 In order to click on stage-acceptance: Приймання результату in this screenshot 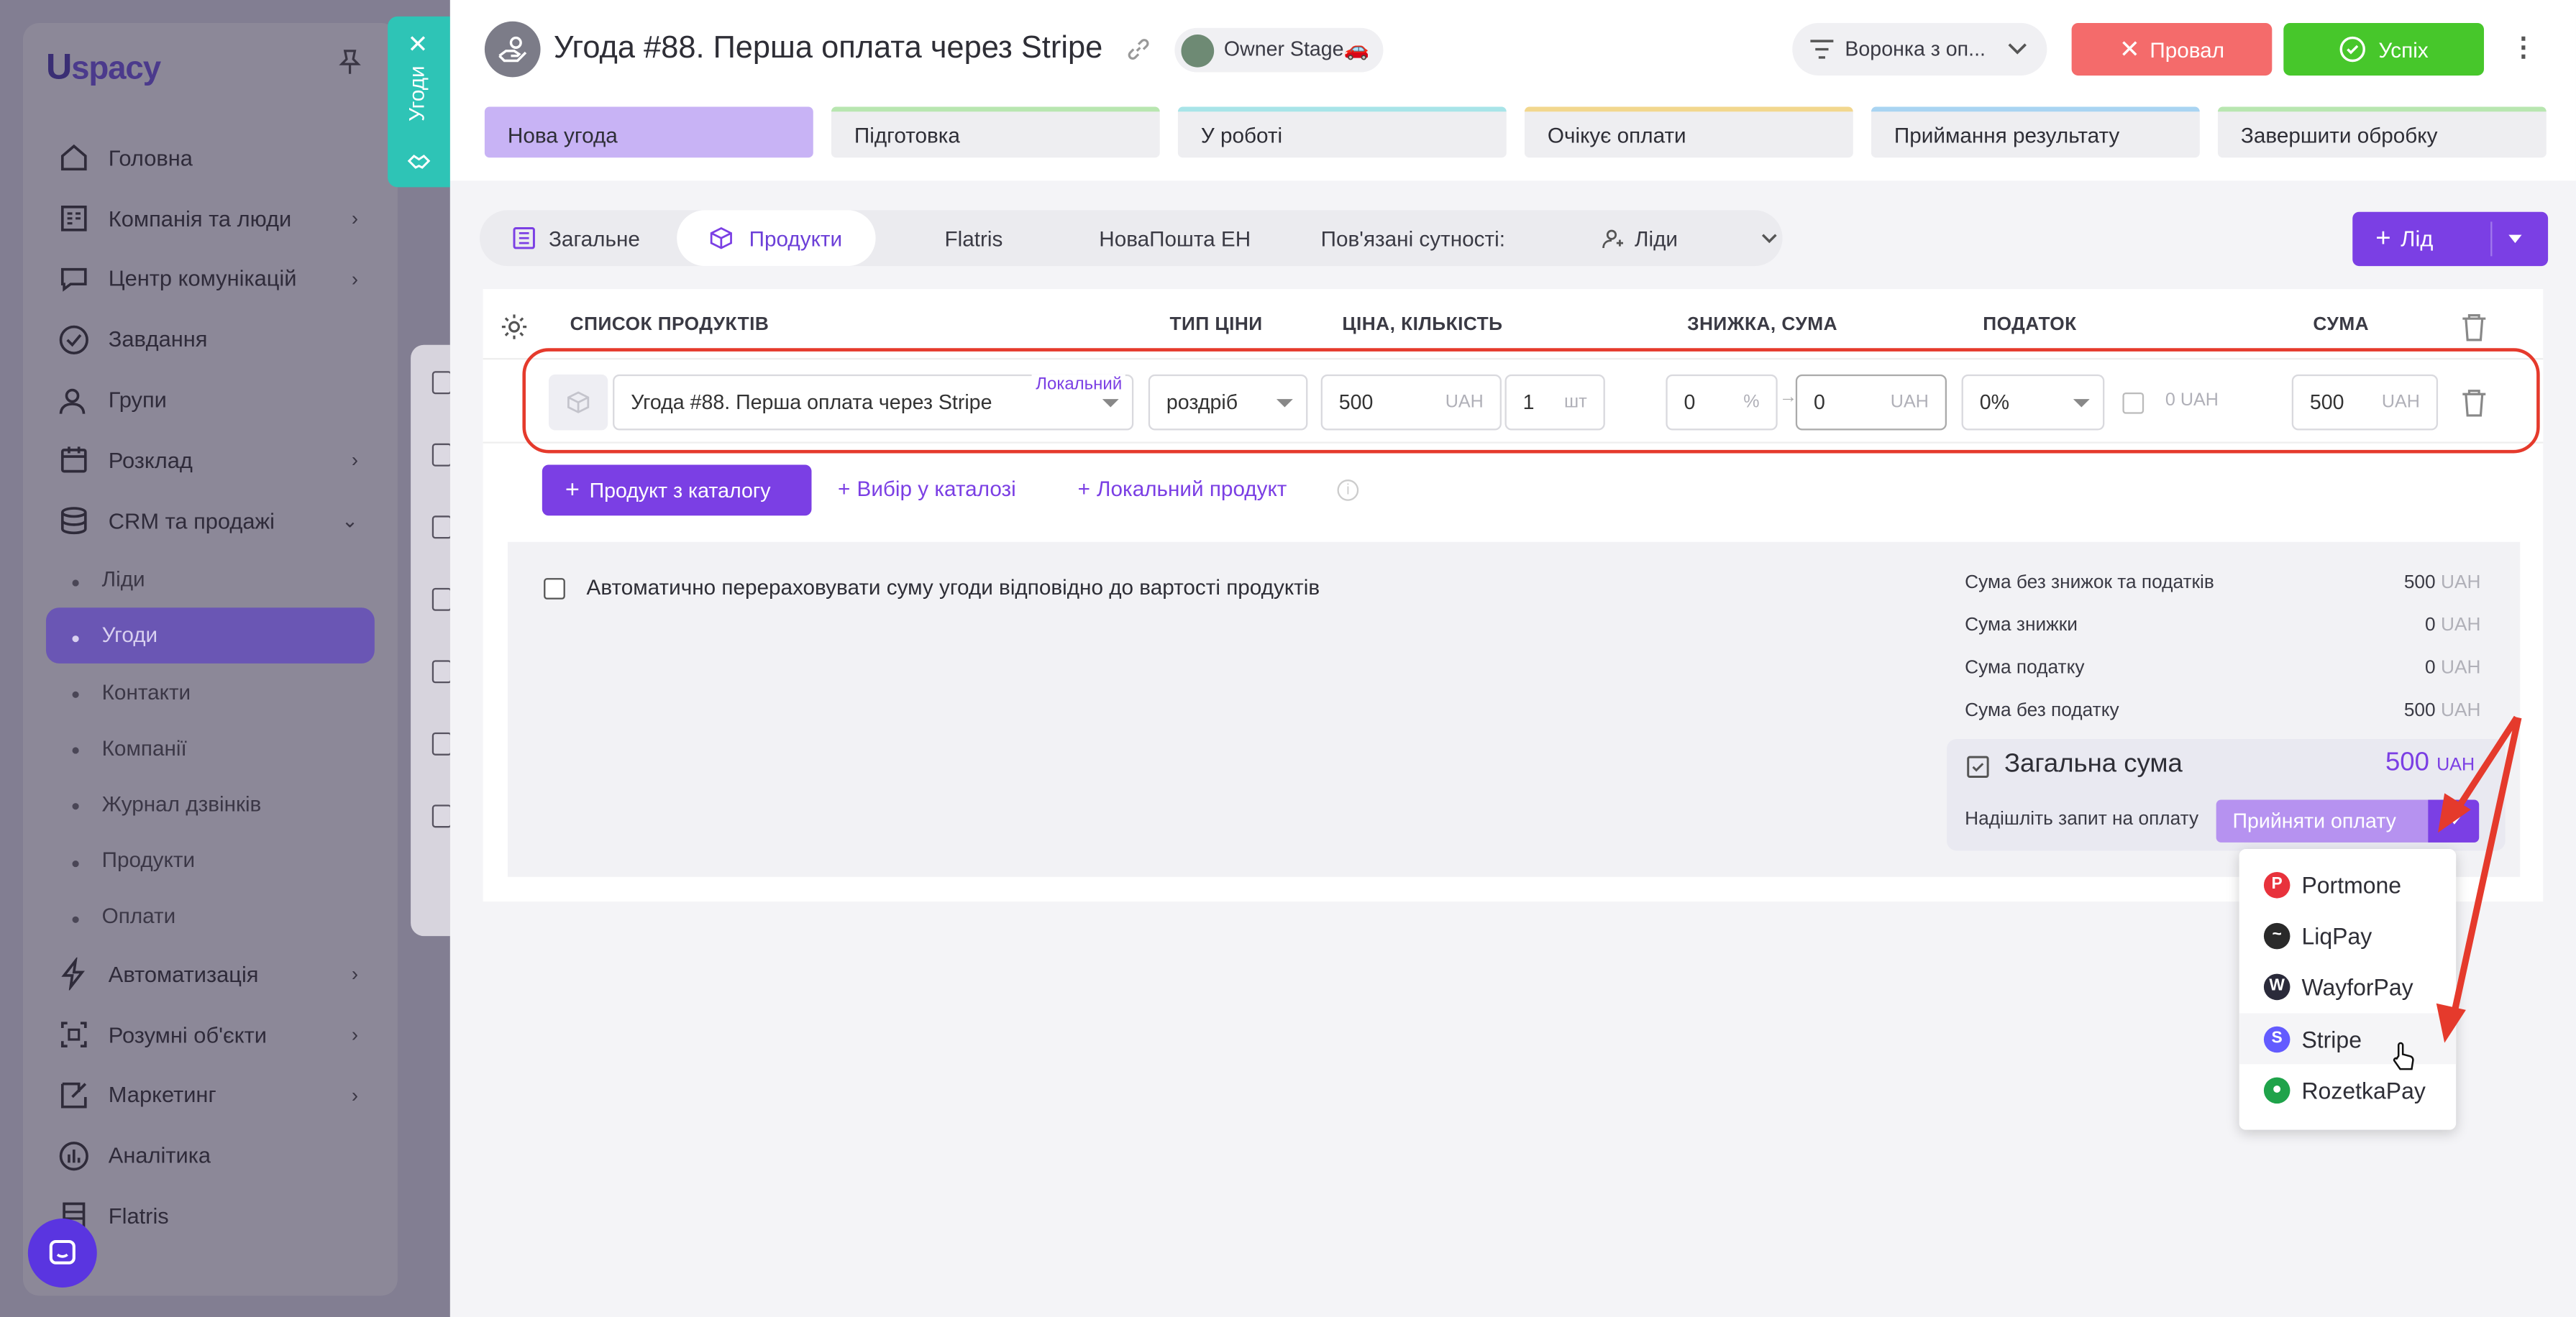, I will do `click(2035, 132)`.